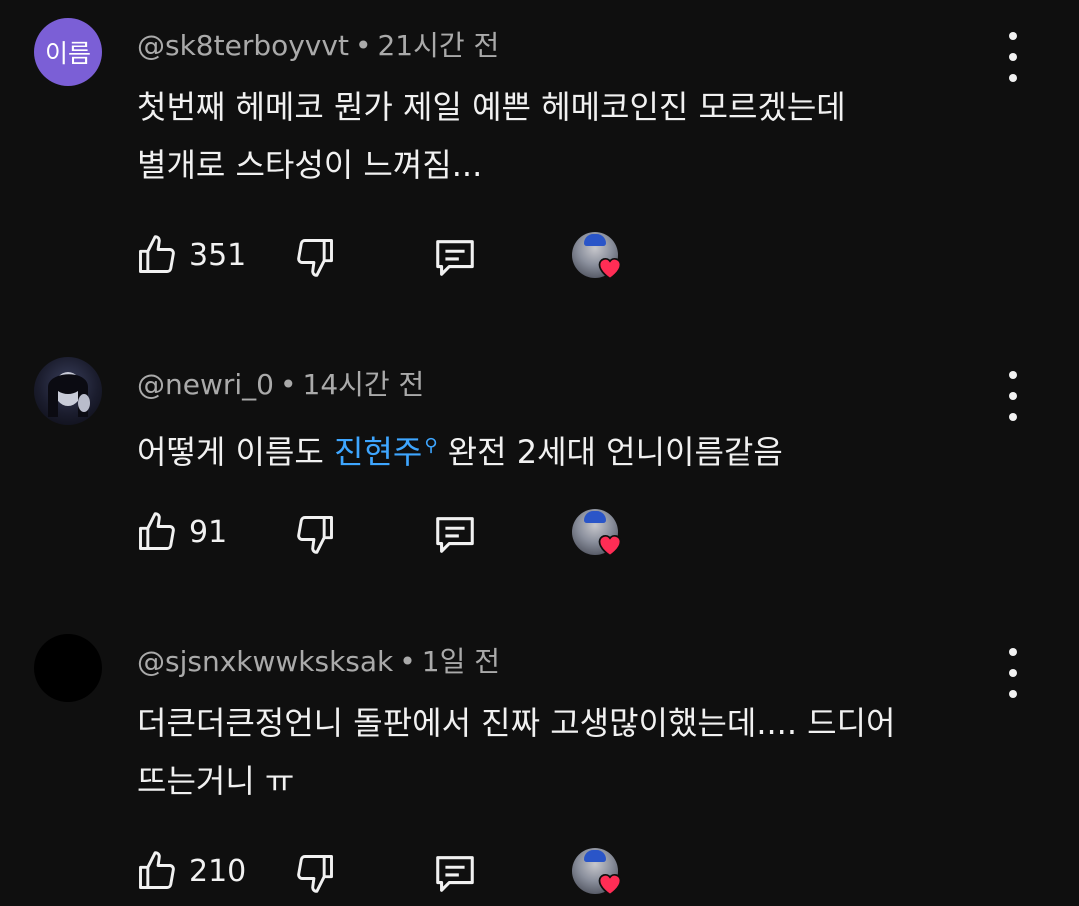 This screenshot has height=906, width=1079. I want to click on comment-text: 더큰더큰정언니 돌판에서 진짜 고생많이했는데.... 드디어 뜨는거니 ㅠ, so click(577, 752).